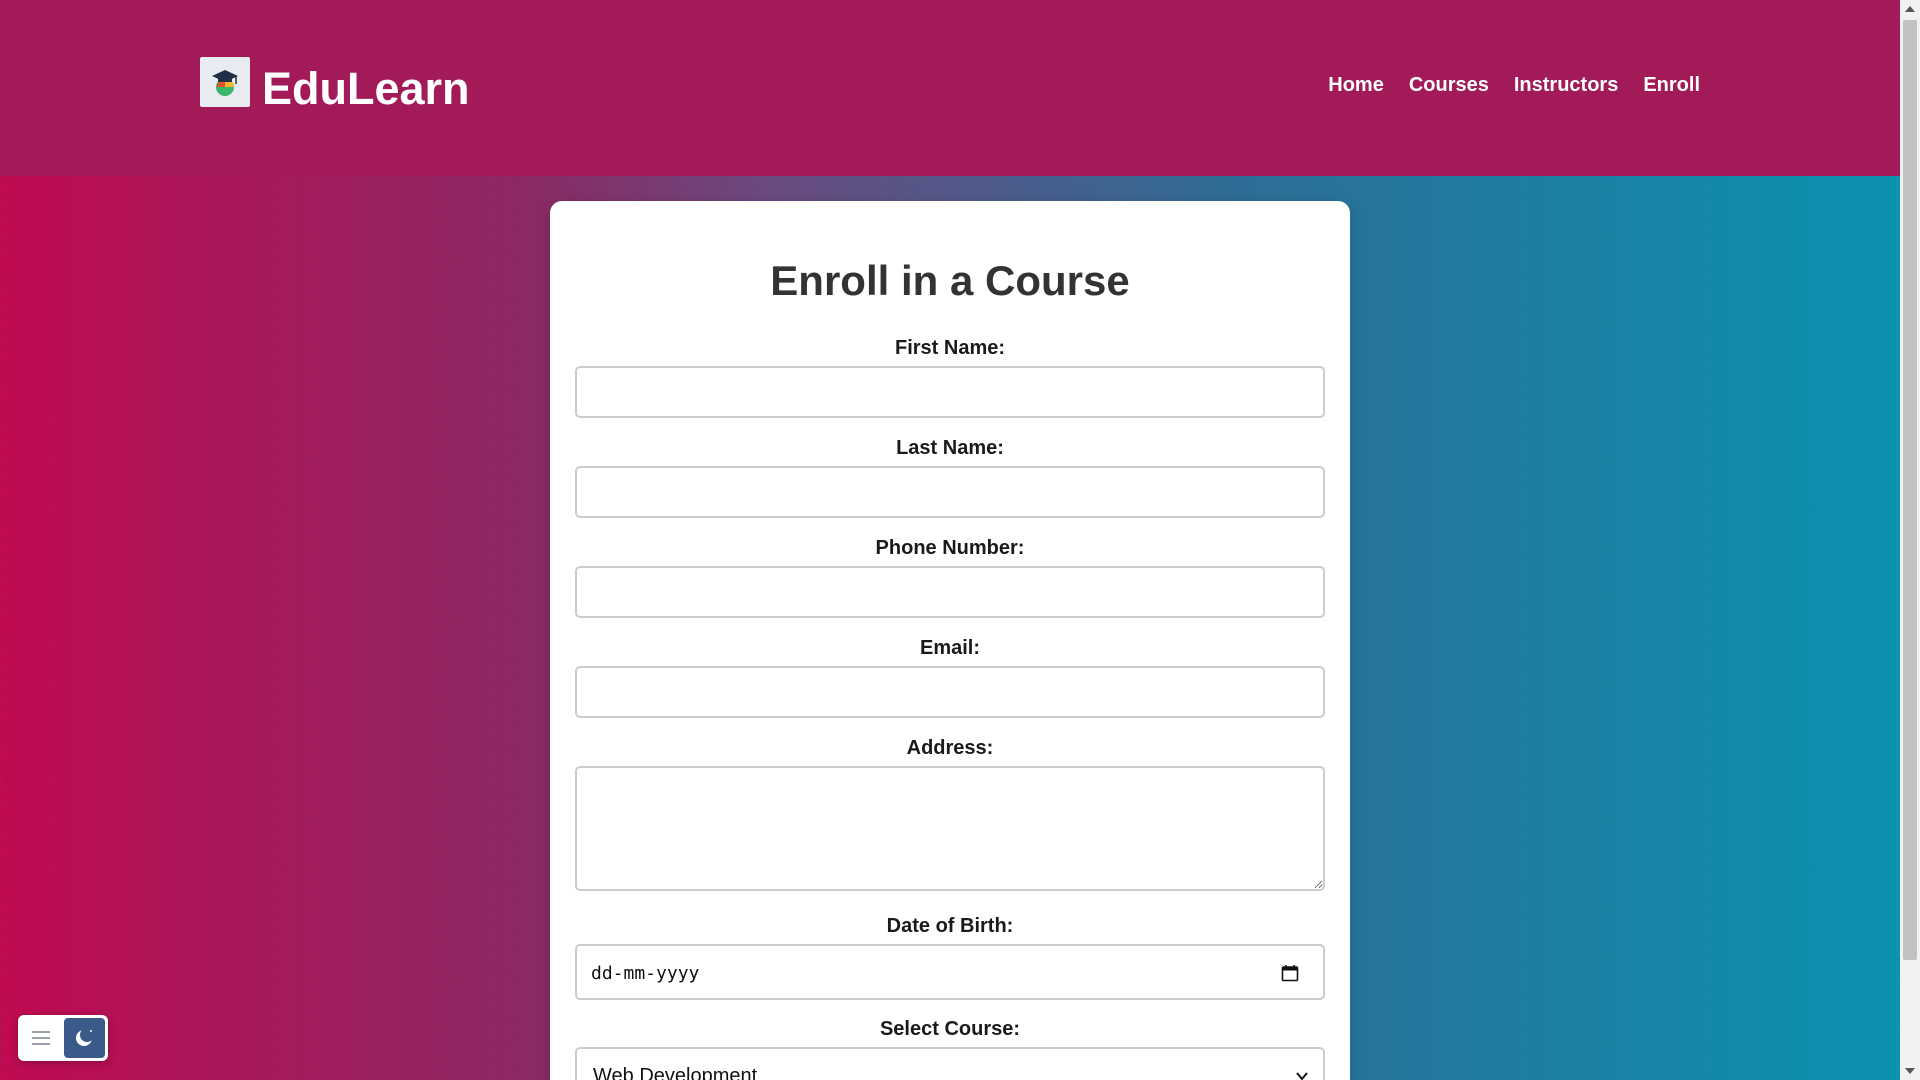 The width and height of the screenshot is (1920, 1080). I want to click on dob-placeholder: dd-mm-yyyy, so click(645, 973).